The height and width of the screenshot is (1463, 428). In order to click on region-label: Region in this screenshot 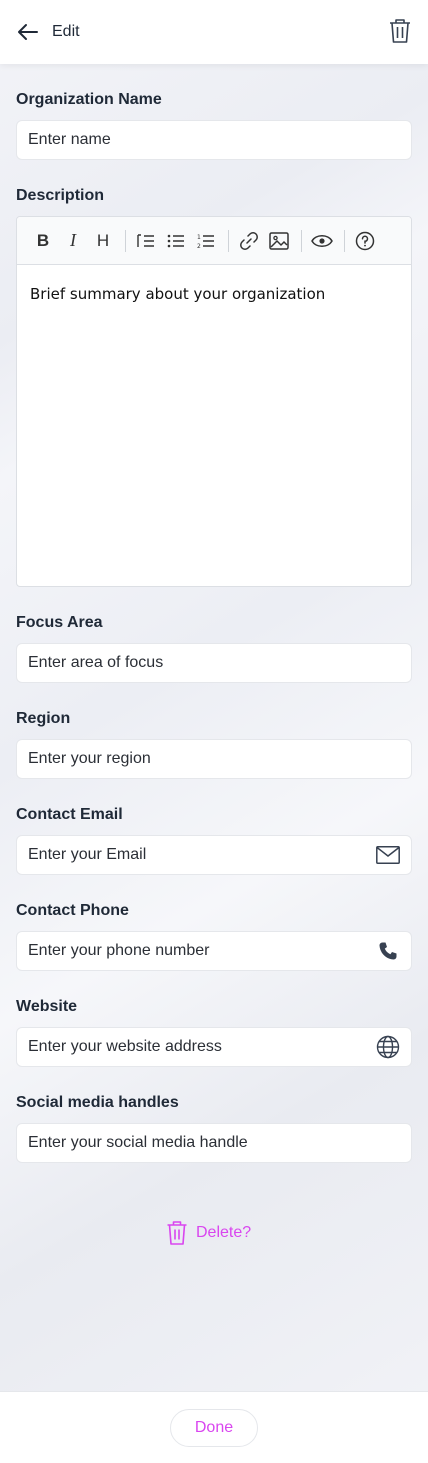, I will do `click(43, 718)`.